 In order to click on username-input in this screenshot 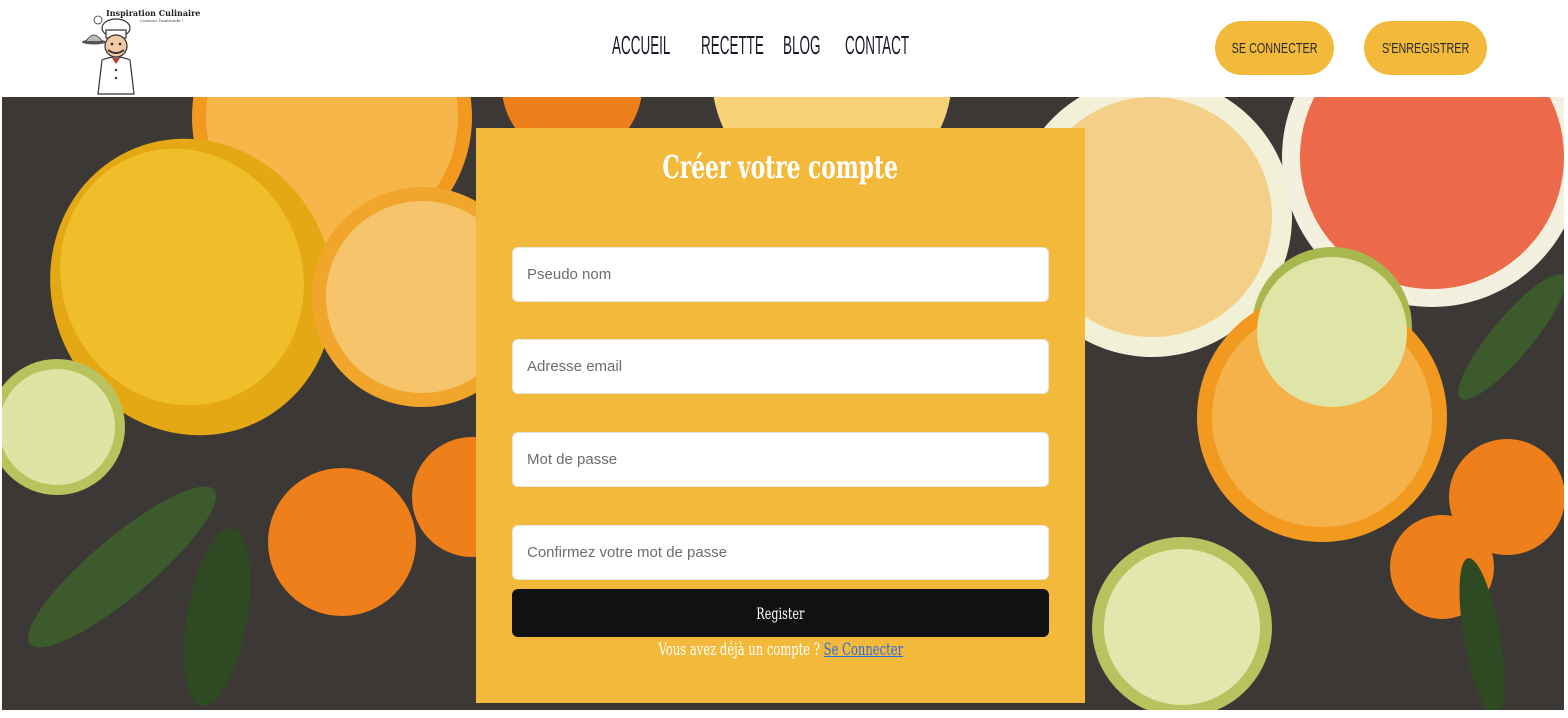, I will do `click(780, 274)`.